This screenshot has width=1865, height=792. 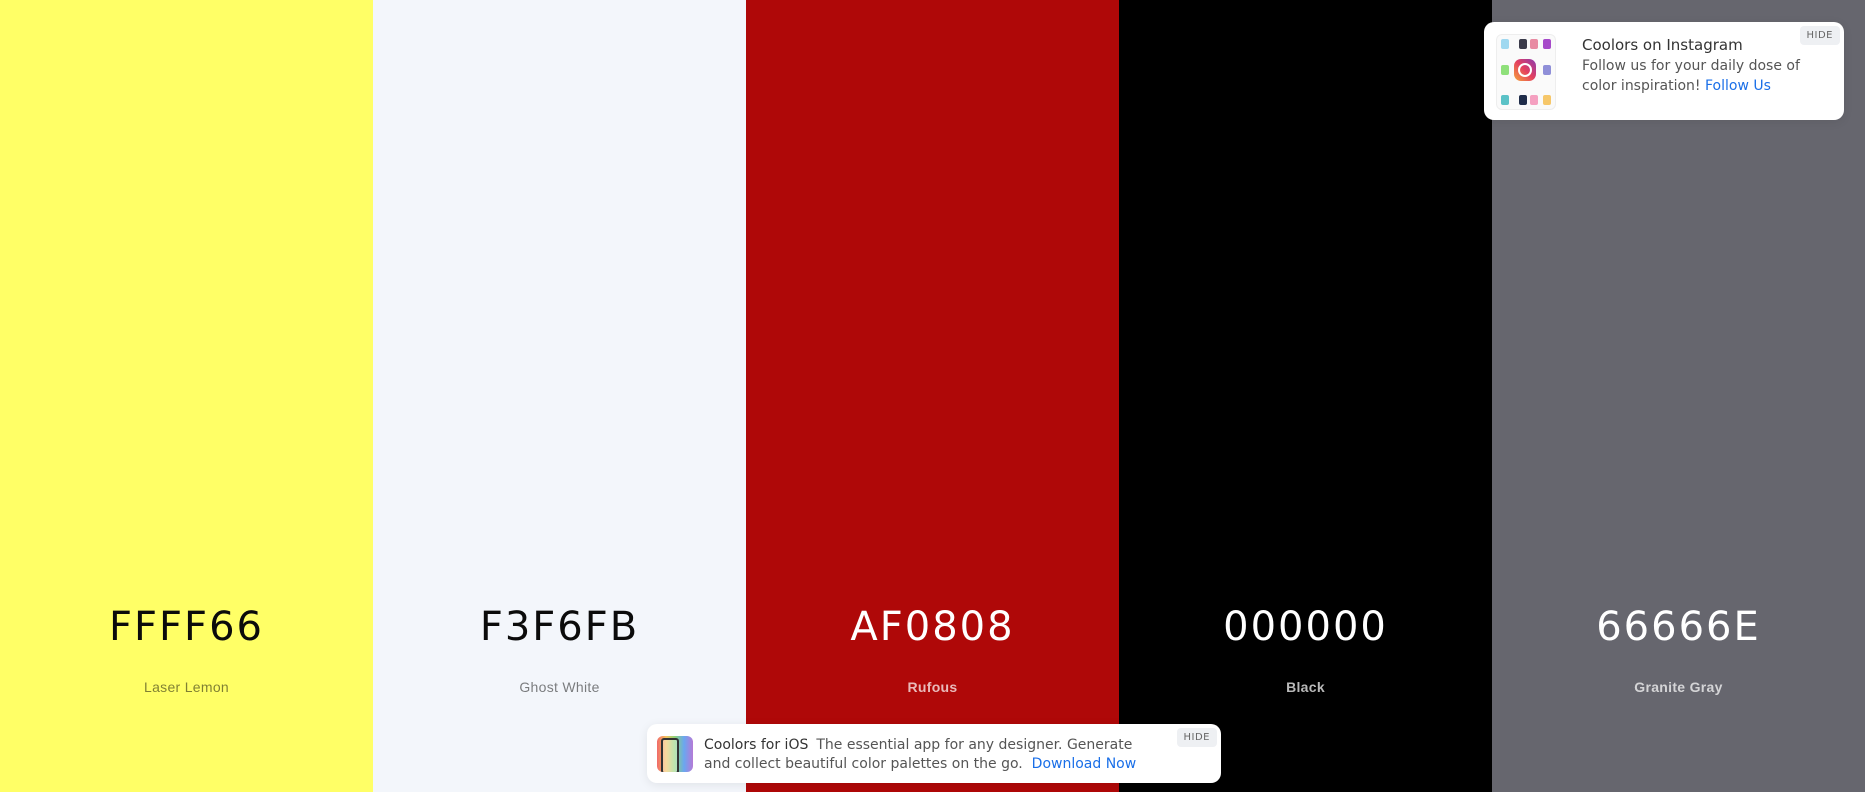 What do you see at coordinates (186, 627) in the screenshot?
I see `swatch-hex: FFFF66` at bounding box center [186, 627].